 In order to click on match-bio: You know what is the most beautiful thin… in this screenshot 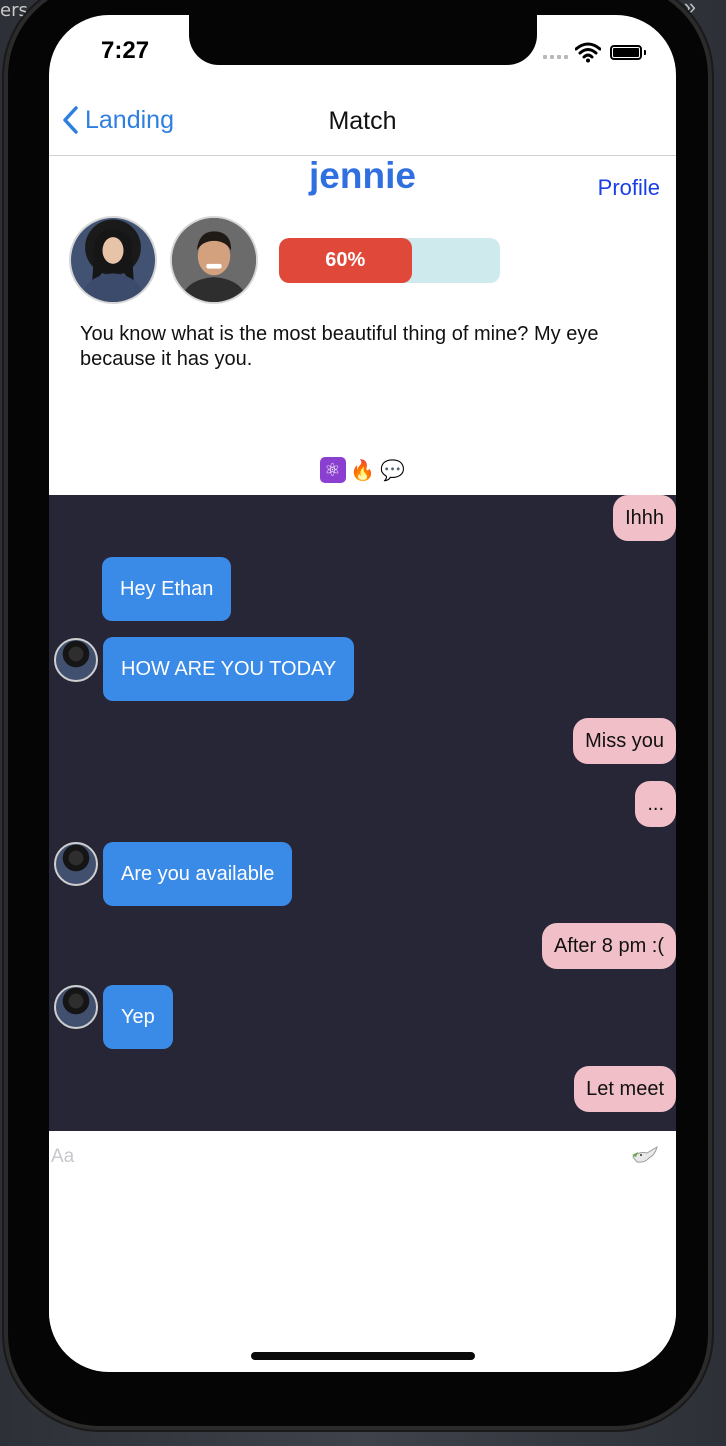, I will do `click(339, 346)`.